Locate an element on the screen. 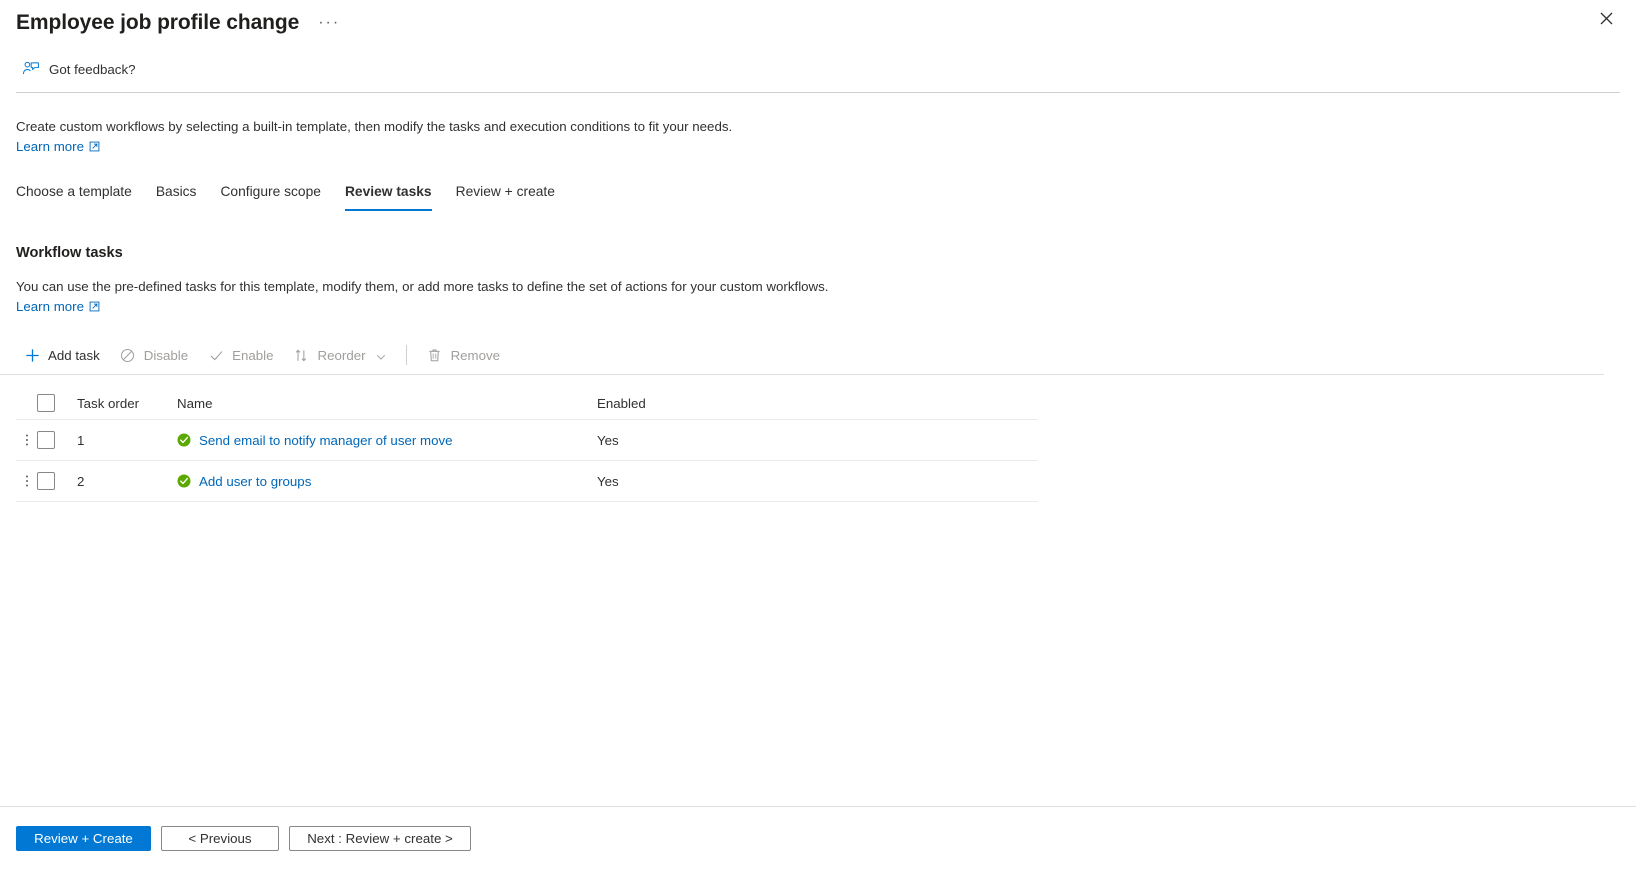 This screenshot has height=870, width=1636. disable-task-label: Disable is located at coordinates (166, 355).